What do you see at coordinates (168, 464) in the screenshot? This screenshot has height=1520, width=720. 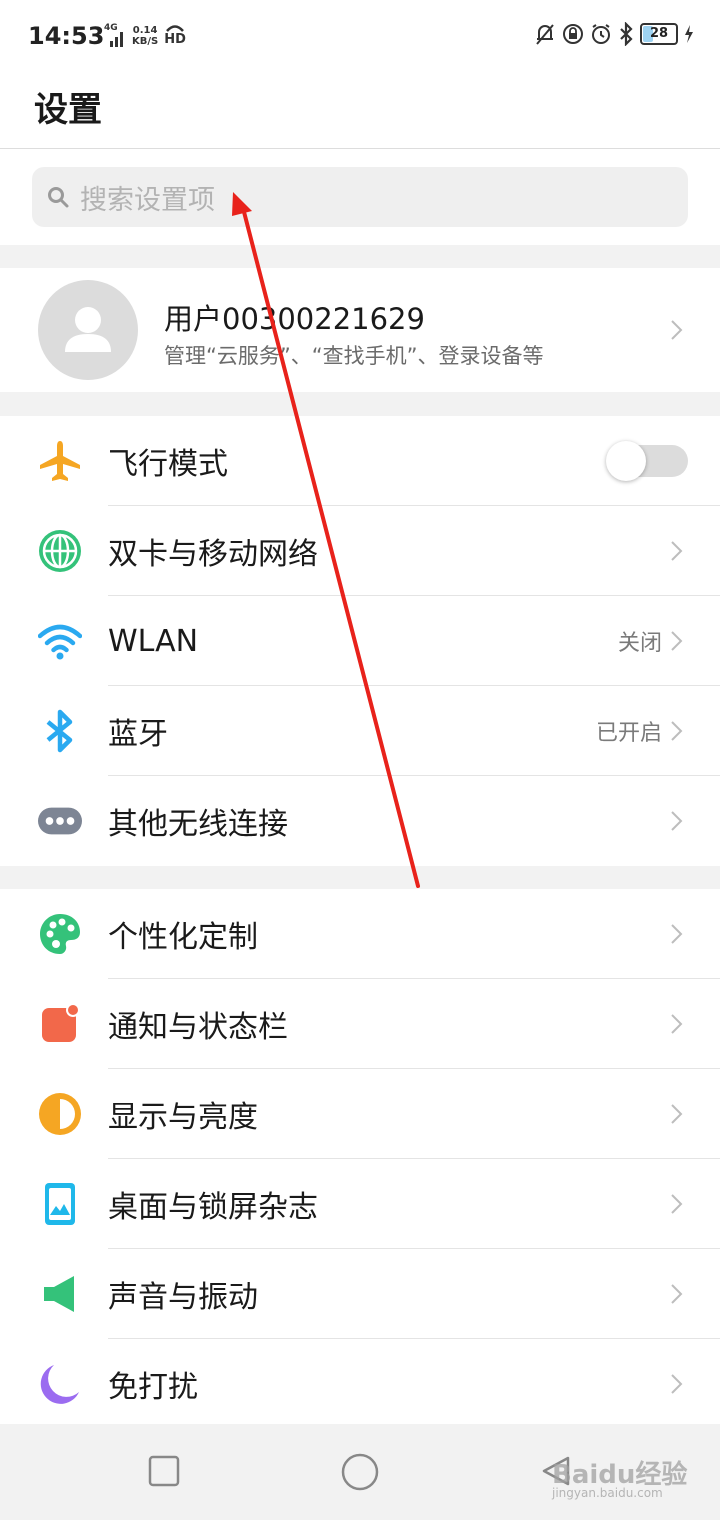 I see `settings-item-label: 飞行模式` at bounding box center [168, 464].